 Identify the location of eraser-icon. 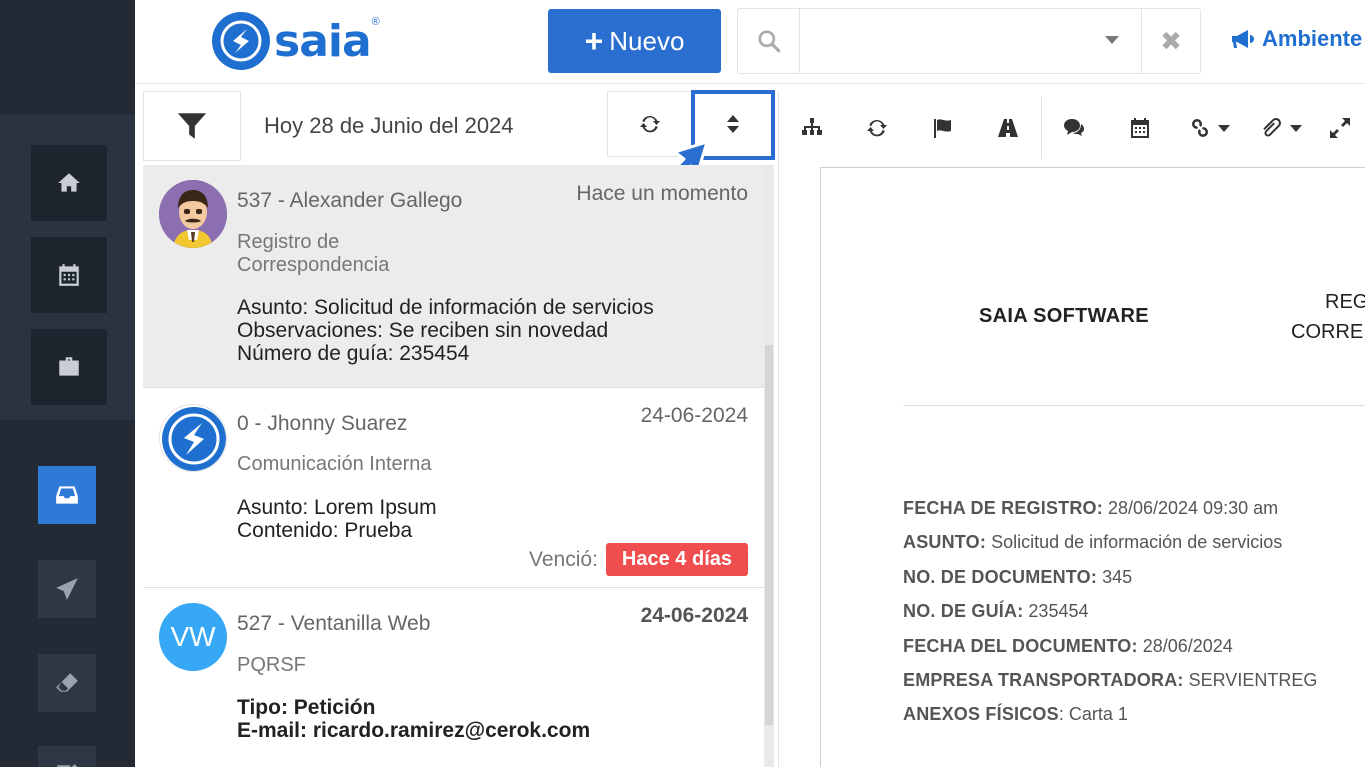
(67, 682).